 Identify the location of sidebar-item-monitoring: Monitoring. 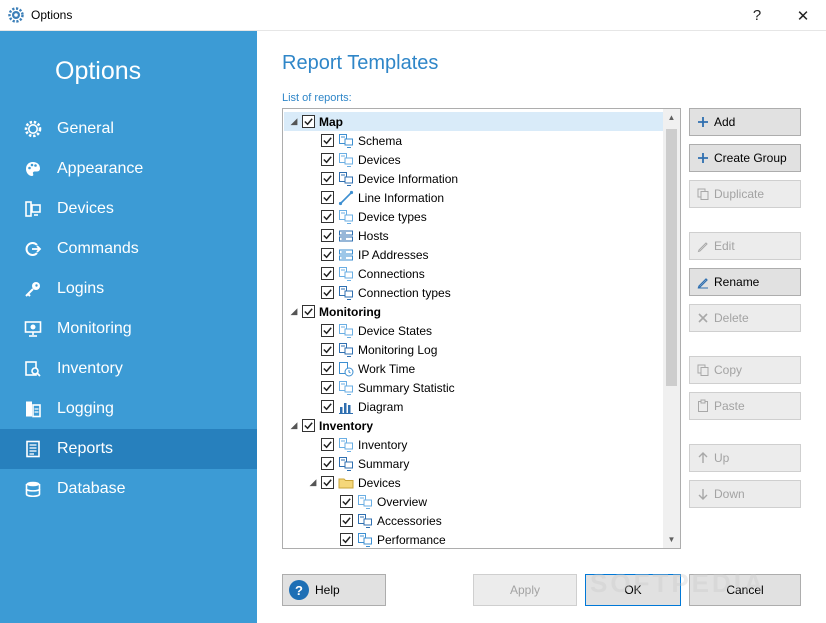
(128, 329).